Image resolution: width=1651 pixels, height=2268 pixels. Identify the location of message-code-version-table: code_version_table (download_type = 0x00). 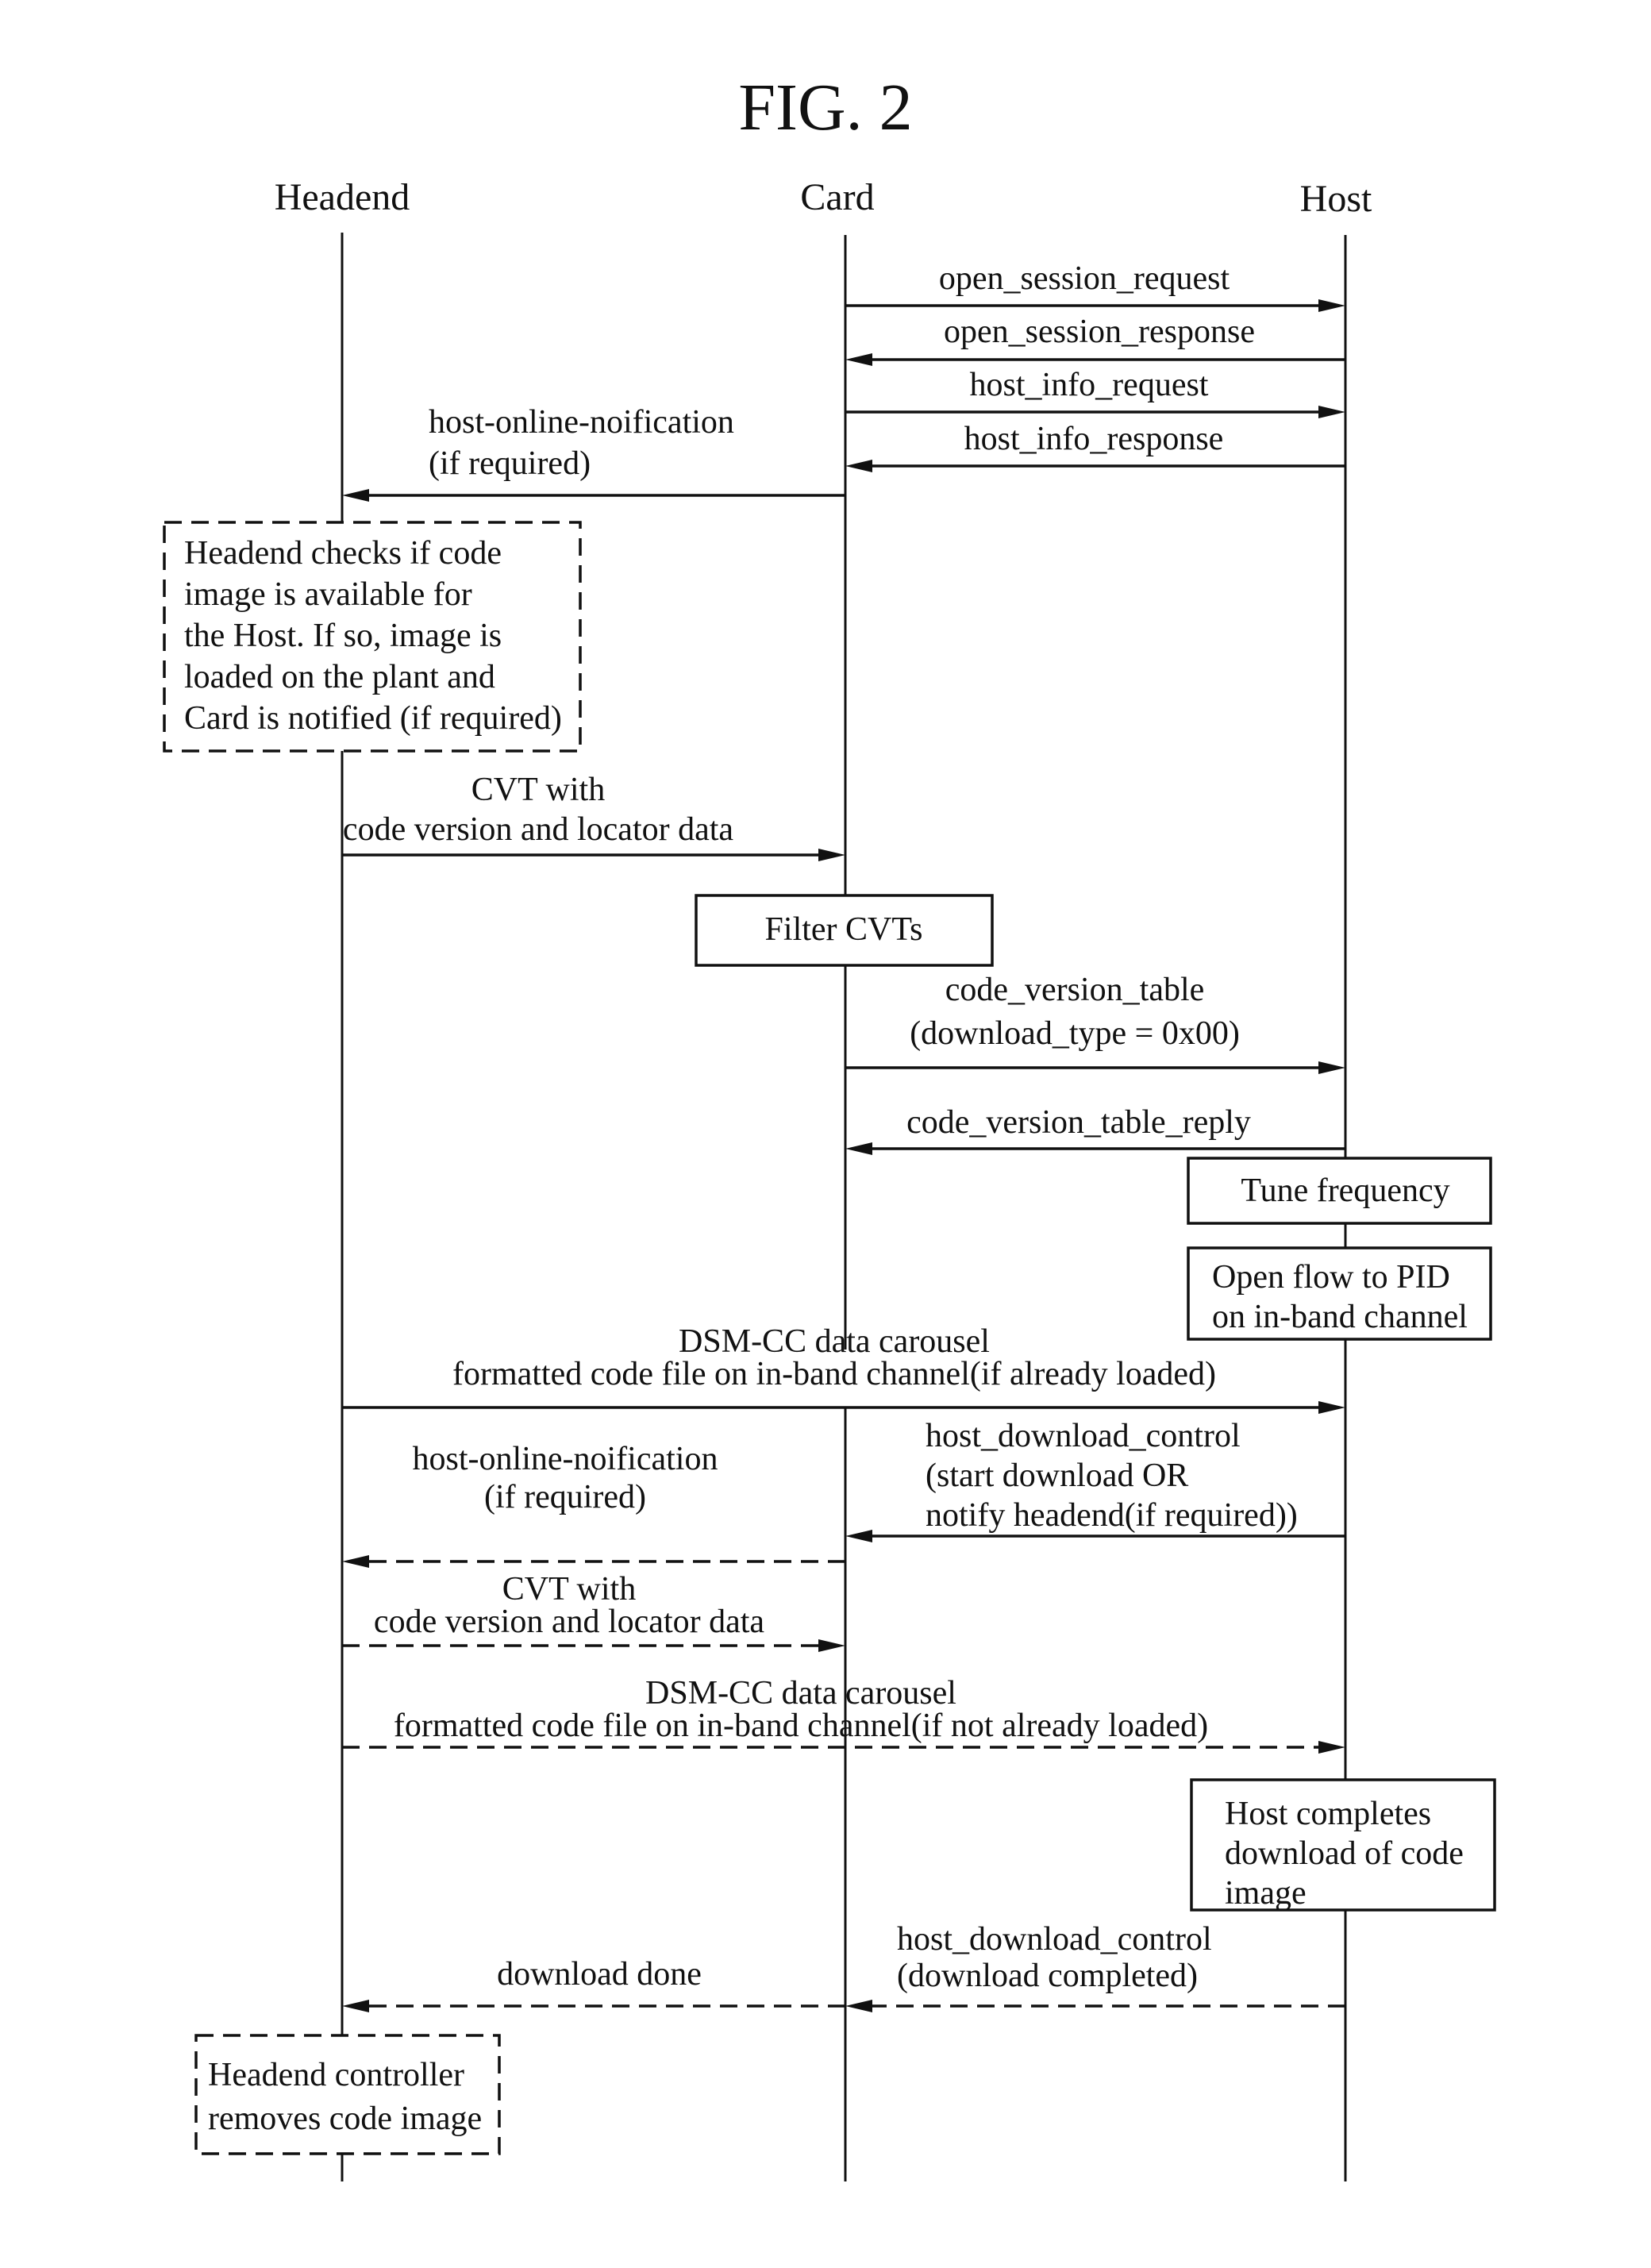
(1095, 1023).